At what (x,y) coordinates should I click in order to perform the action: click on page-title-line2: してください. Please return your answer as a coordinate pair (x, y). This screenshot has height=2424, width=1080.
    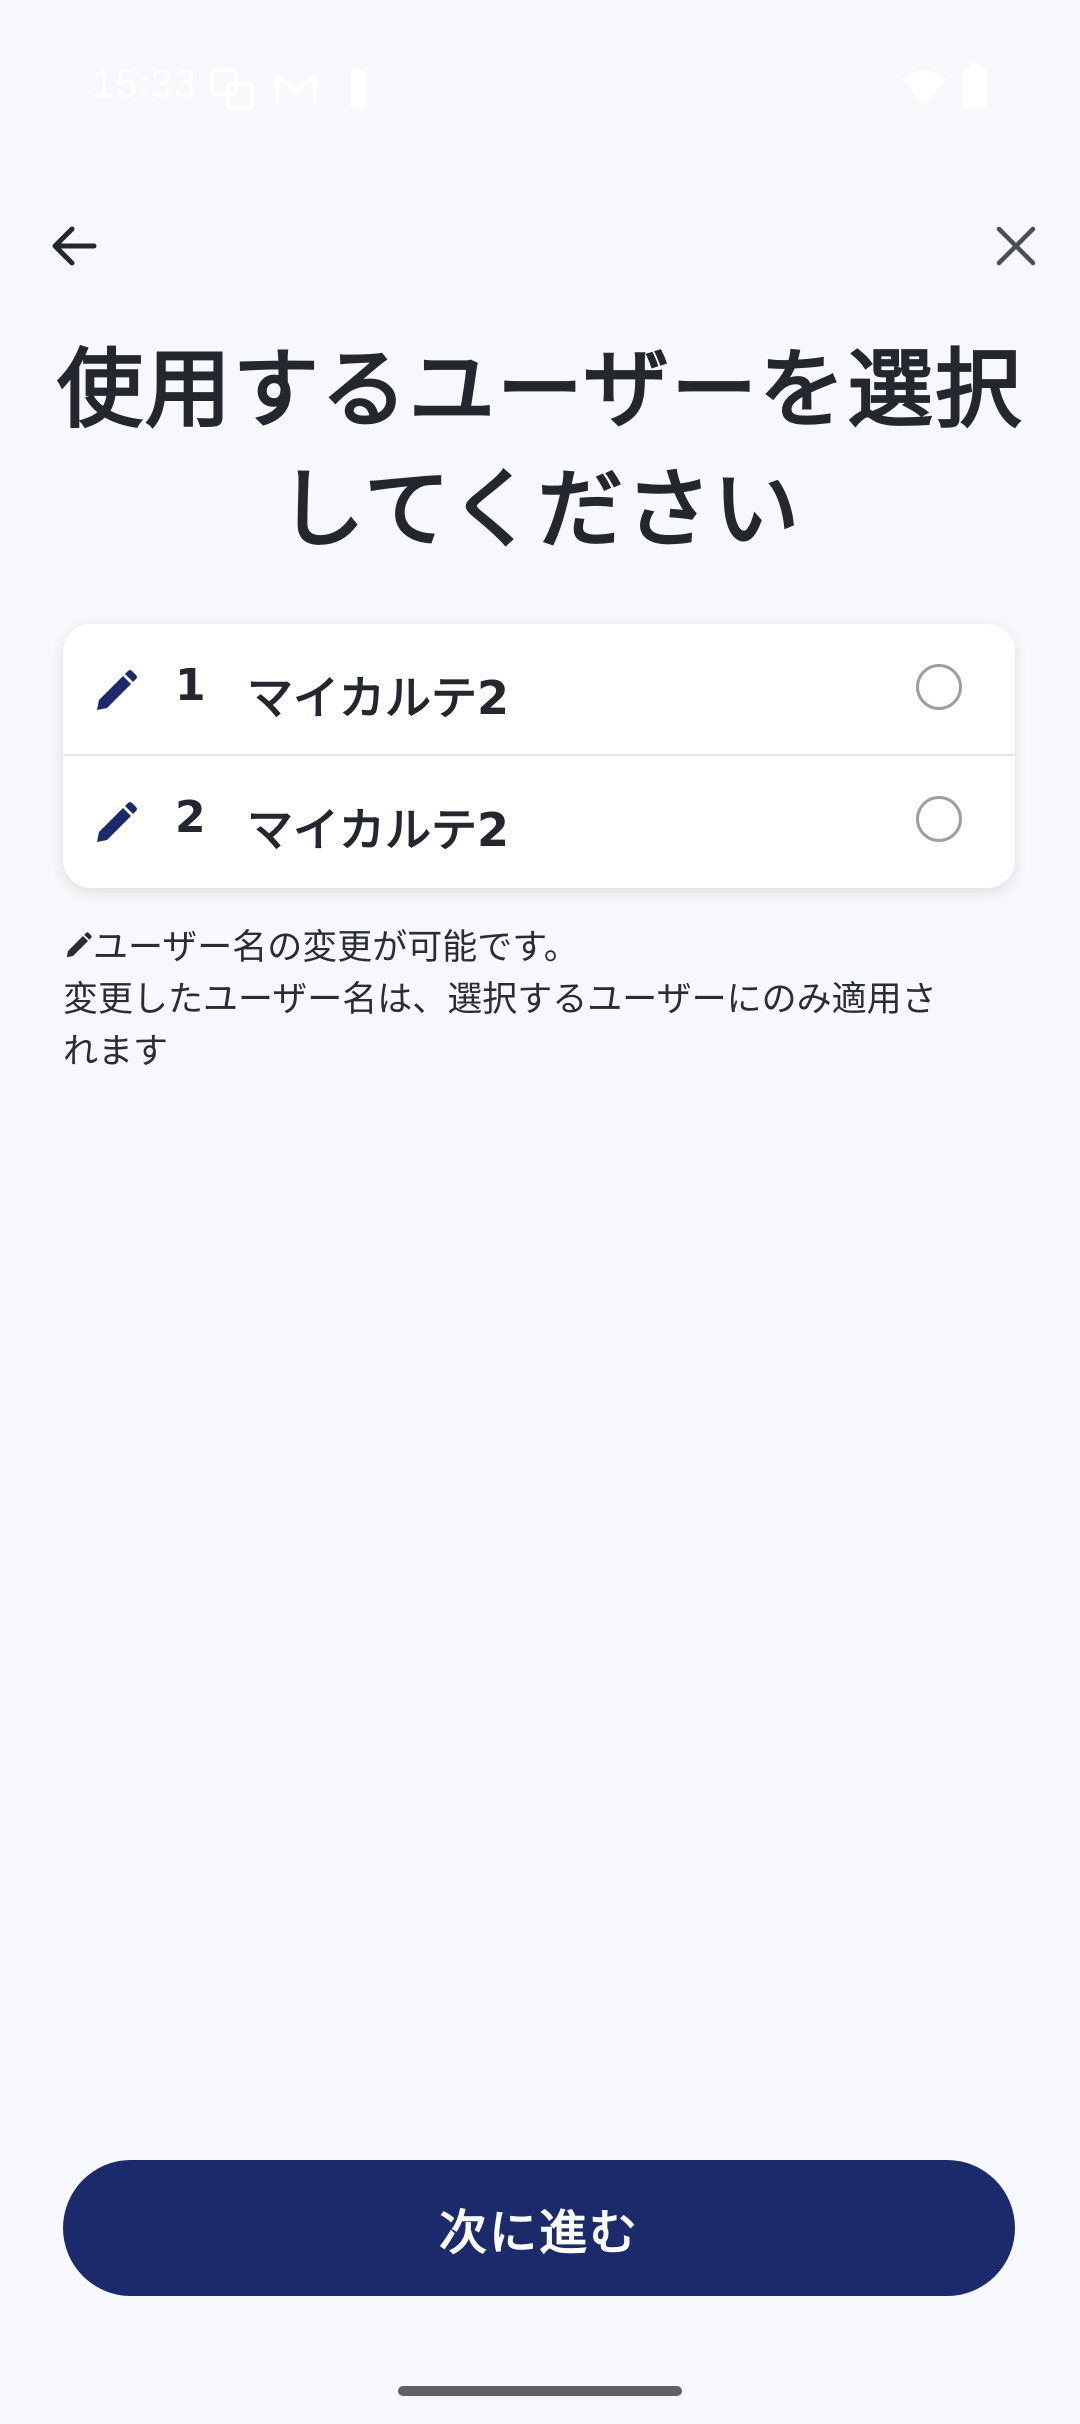
    Looking at the image, I should click on (540, 510).